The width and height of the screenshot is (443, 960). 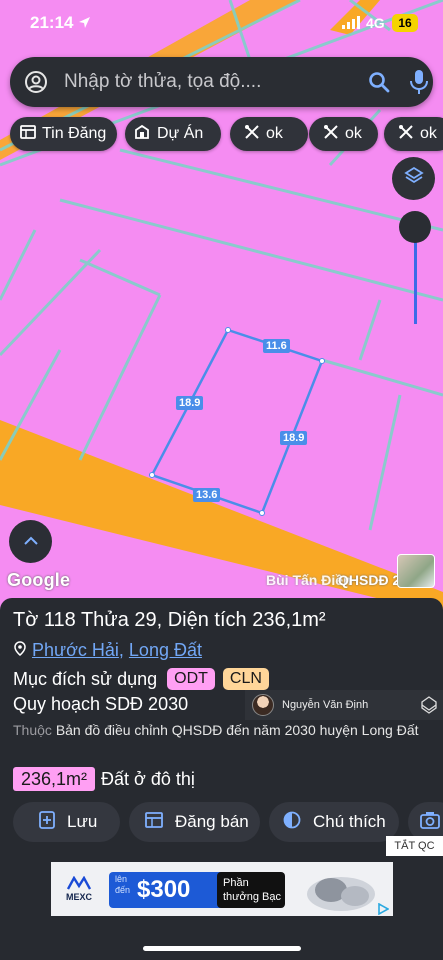 I want to click on ad-choices-icon, so click(x=383, y=909).